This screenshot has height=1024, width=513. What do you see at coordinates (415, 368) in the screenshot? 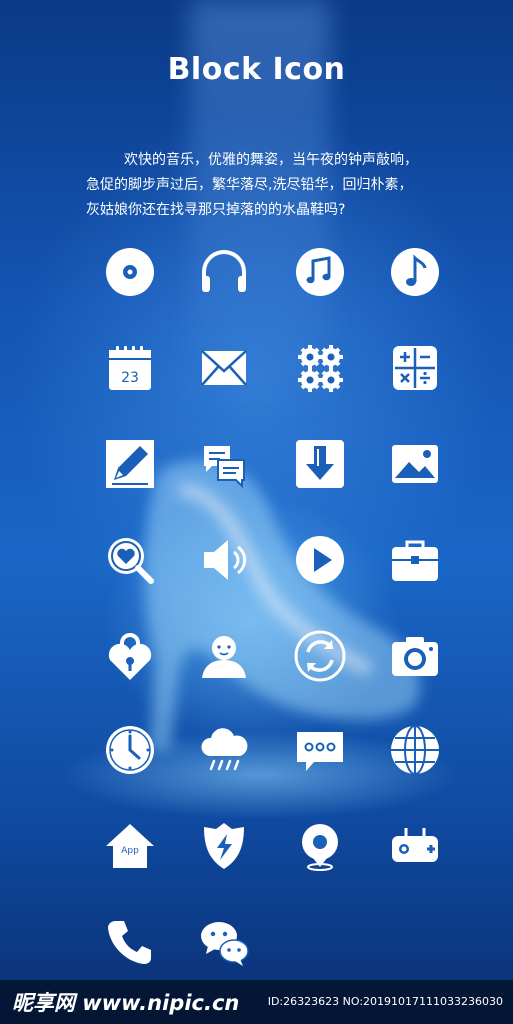
I see `calculator-icon` at bounding box center [415, 368].